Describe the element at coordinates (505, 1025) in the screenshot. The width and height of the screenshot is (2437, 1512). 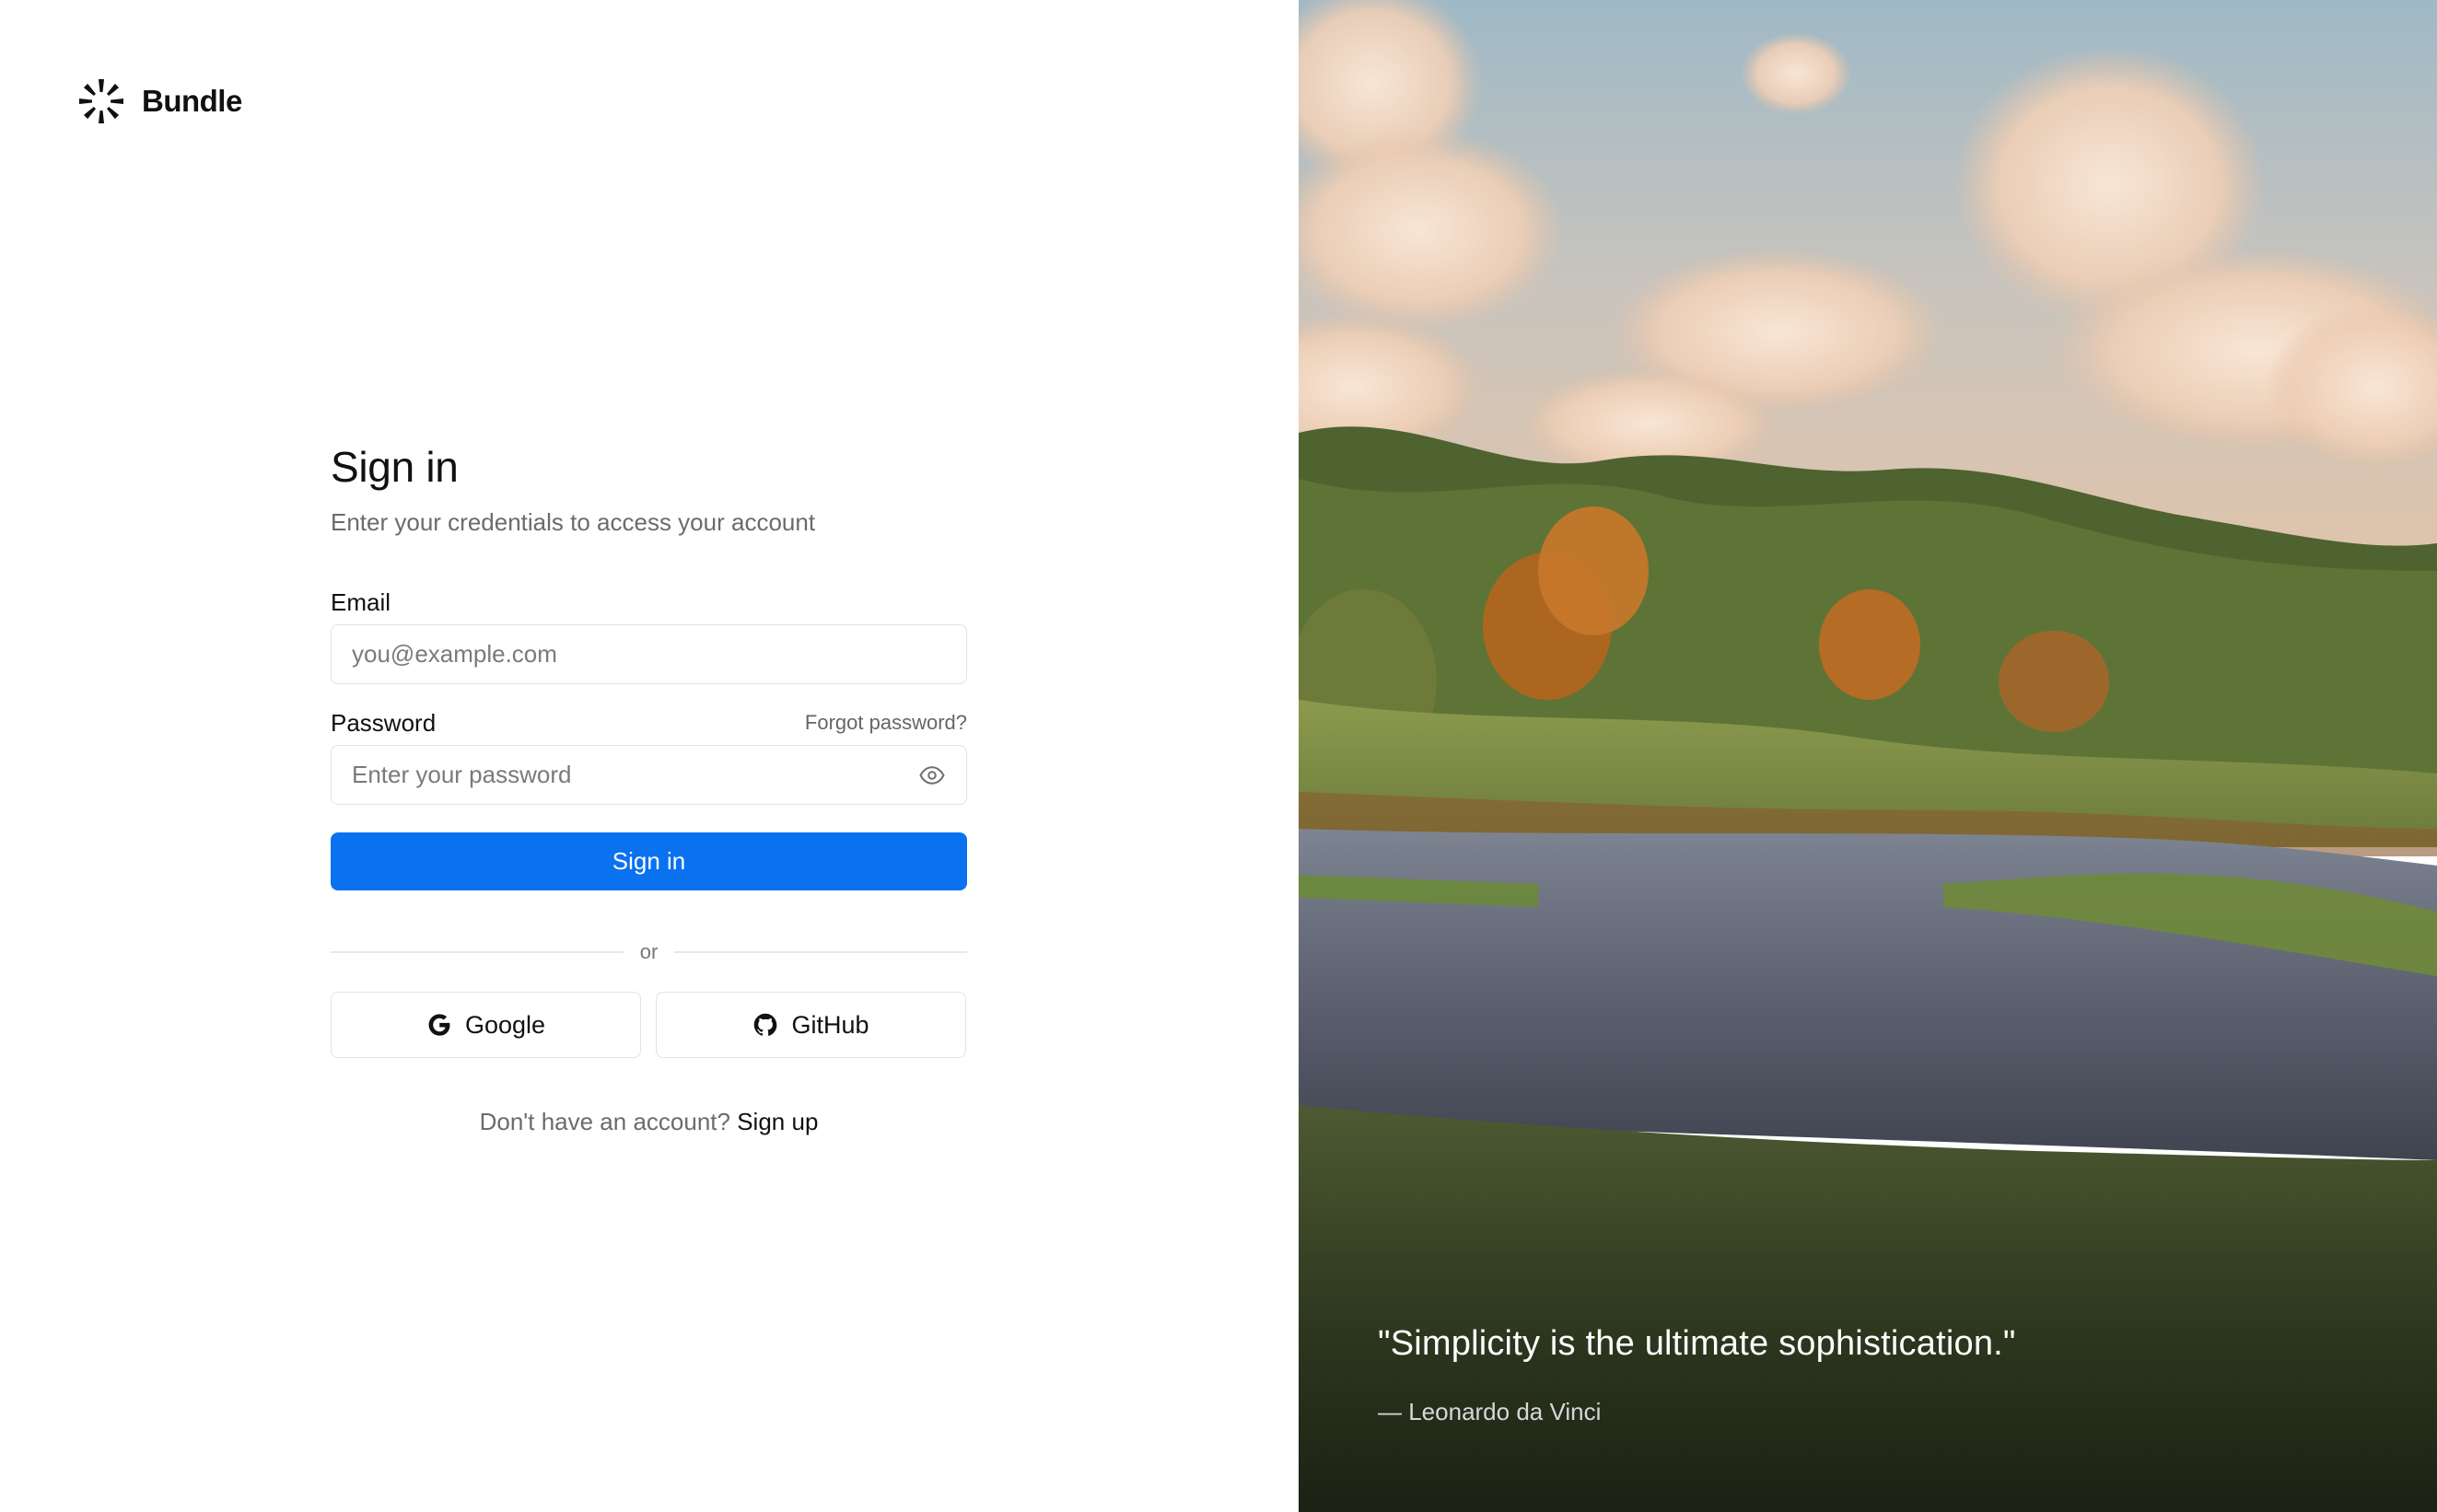
I see `google-button-label: Google` at that location.